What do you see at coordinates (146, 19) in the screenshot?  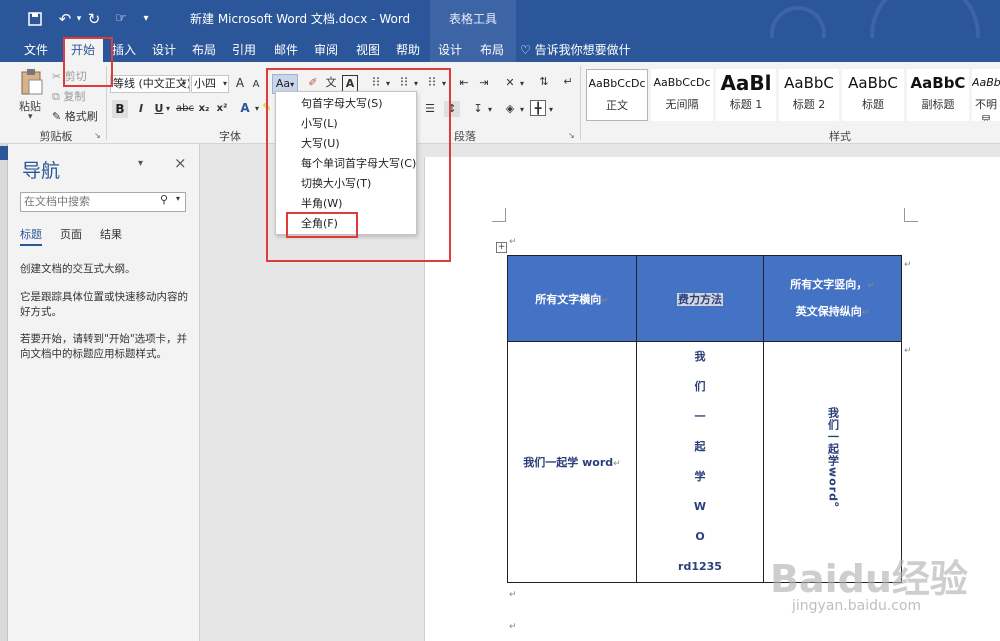 I see `customize-toolbar-icon: ▾` at bounding box center [146, 19].